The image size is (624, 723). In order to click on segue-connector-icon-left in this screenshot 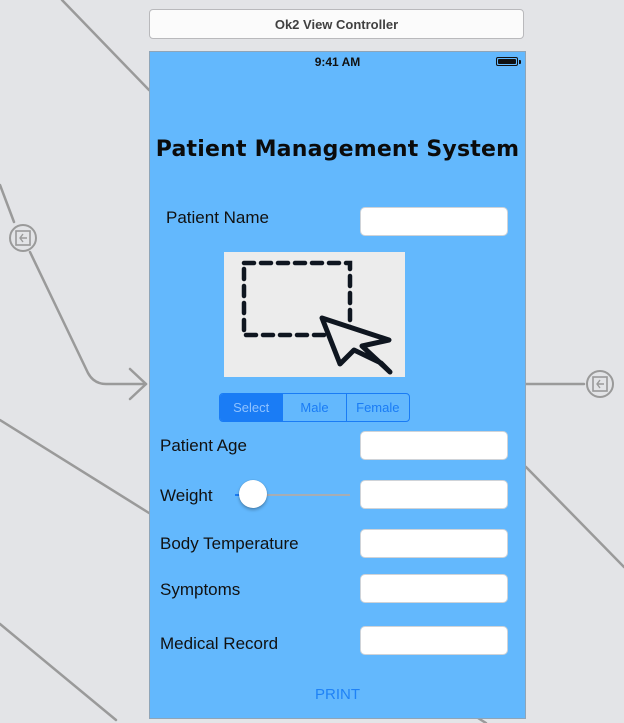, I will do `click(23, 238)`.